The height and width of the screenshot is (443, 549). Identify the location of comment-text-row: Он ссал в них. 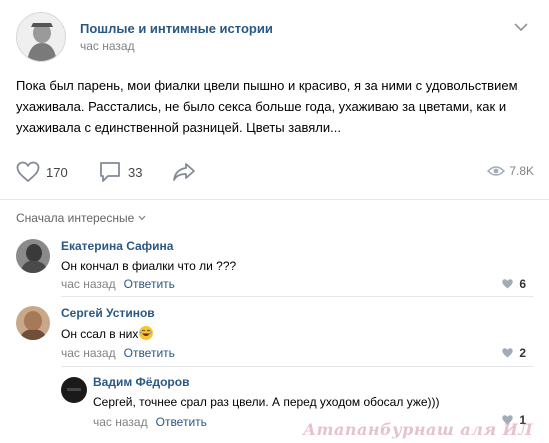
(107, 333).